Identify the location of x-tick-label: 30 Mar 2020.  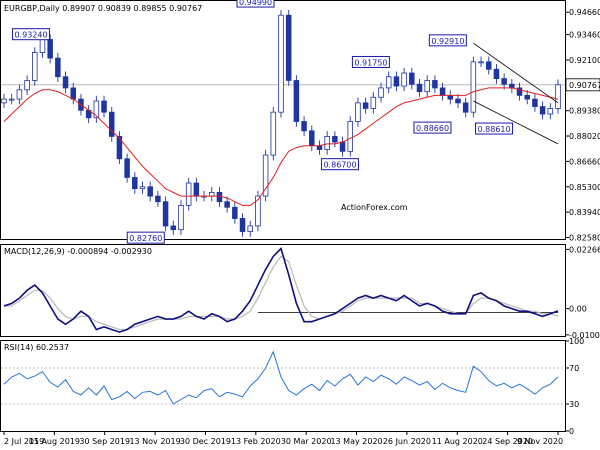
(306, 441).